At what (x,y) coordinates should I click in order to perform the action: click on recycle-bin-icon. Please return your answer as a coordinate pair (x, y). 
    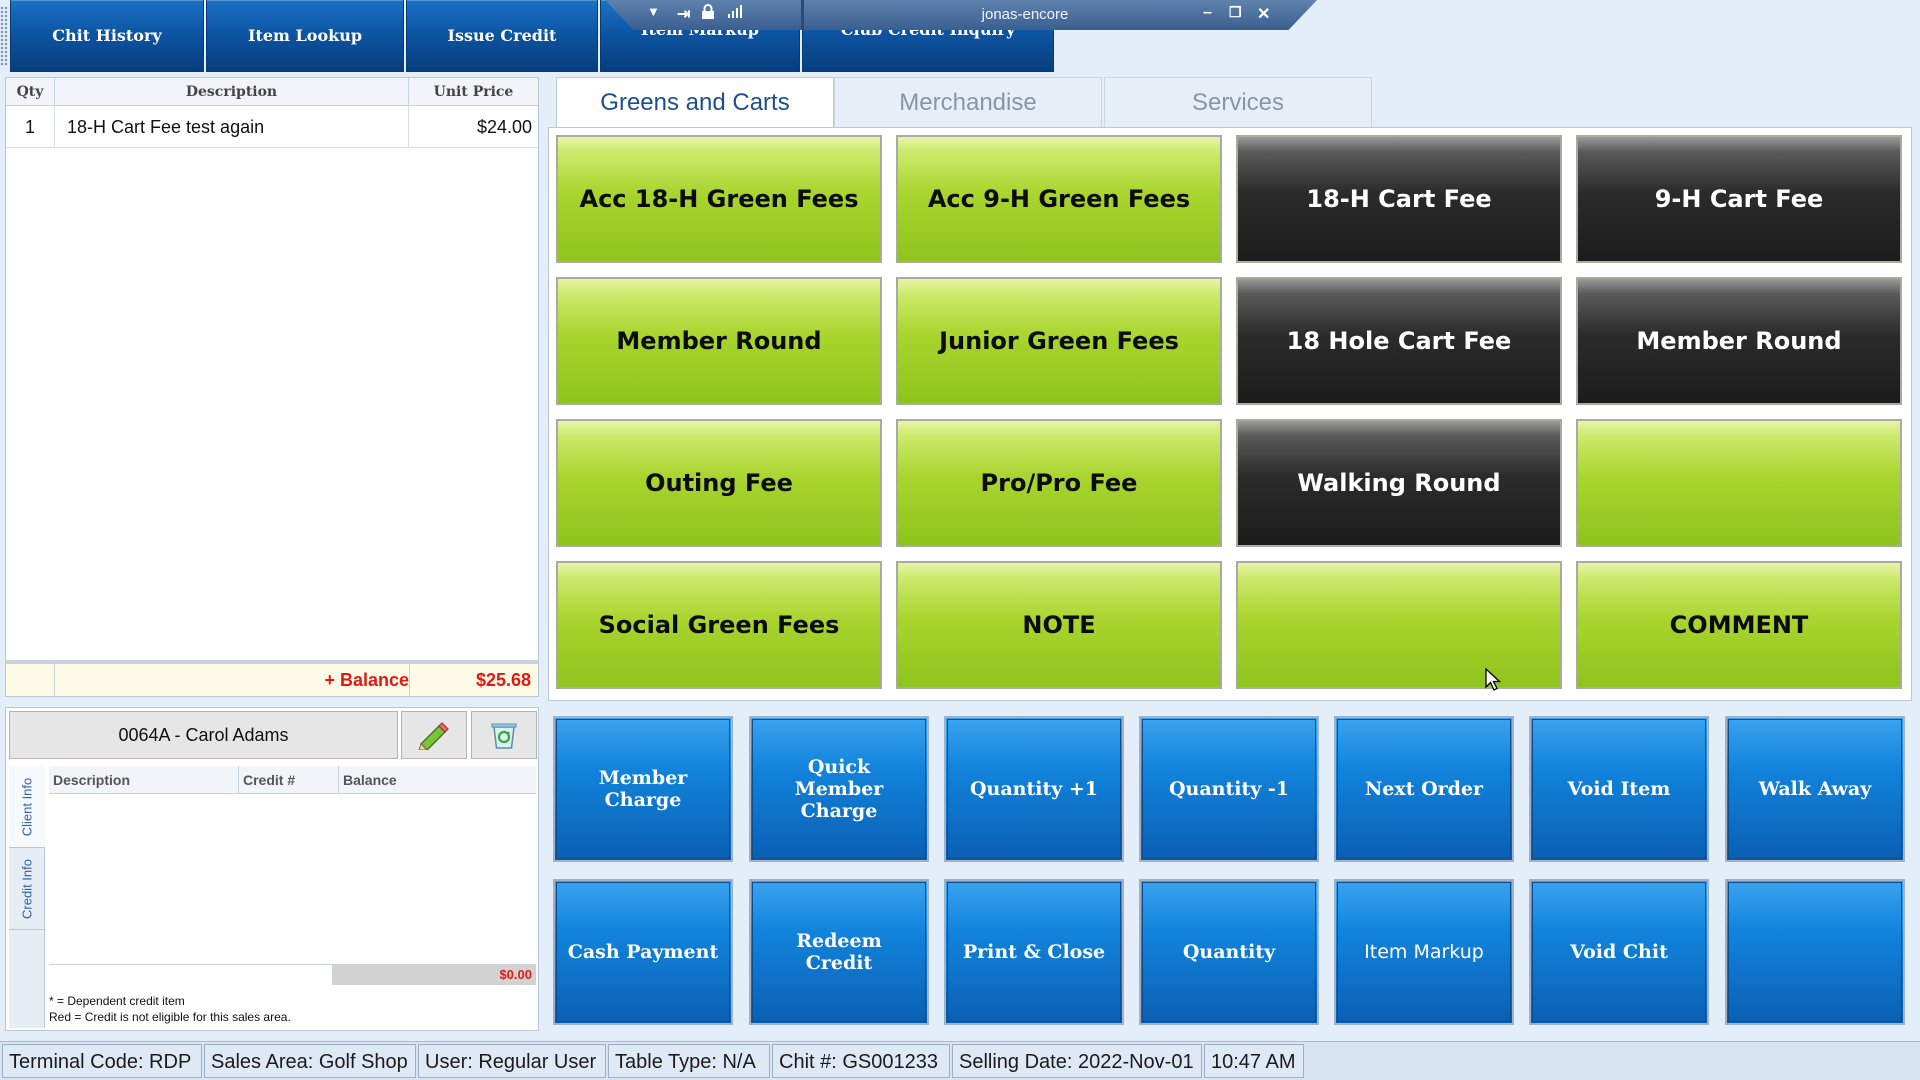
    Looking at the image, I should click on (504, 736).